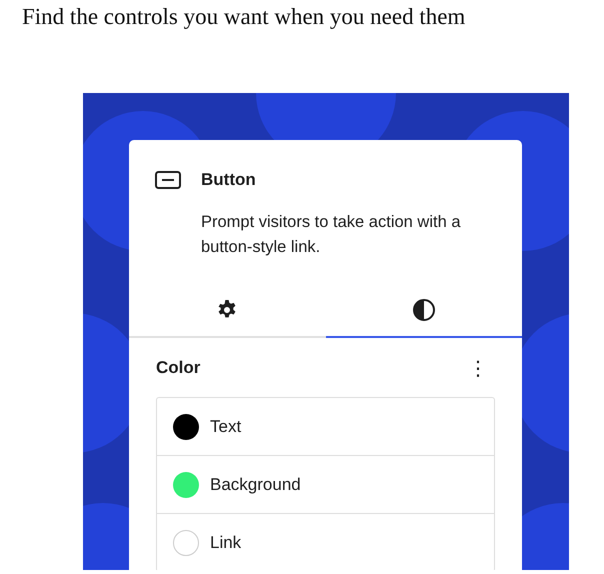 The height and width of the screenshot is (574, 604). Describe the element at coordinates (478, 368) in the screenshot. I see `options-menu-button: ⋮` at that location.